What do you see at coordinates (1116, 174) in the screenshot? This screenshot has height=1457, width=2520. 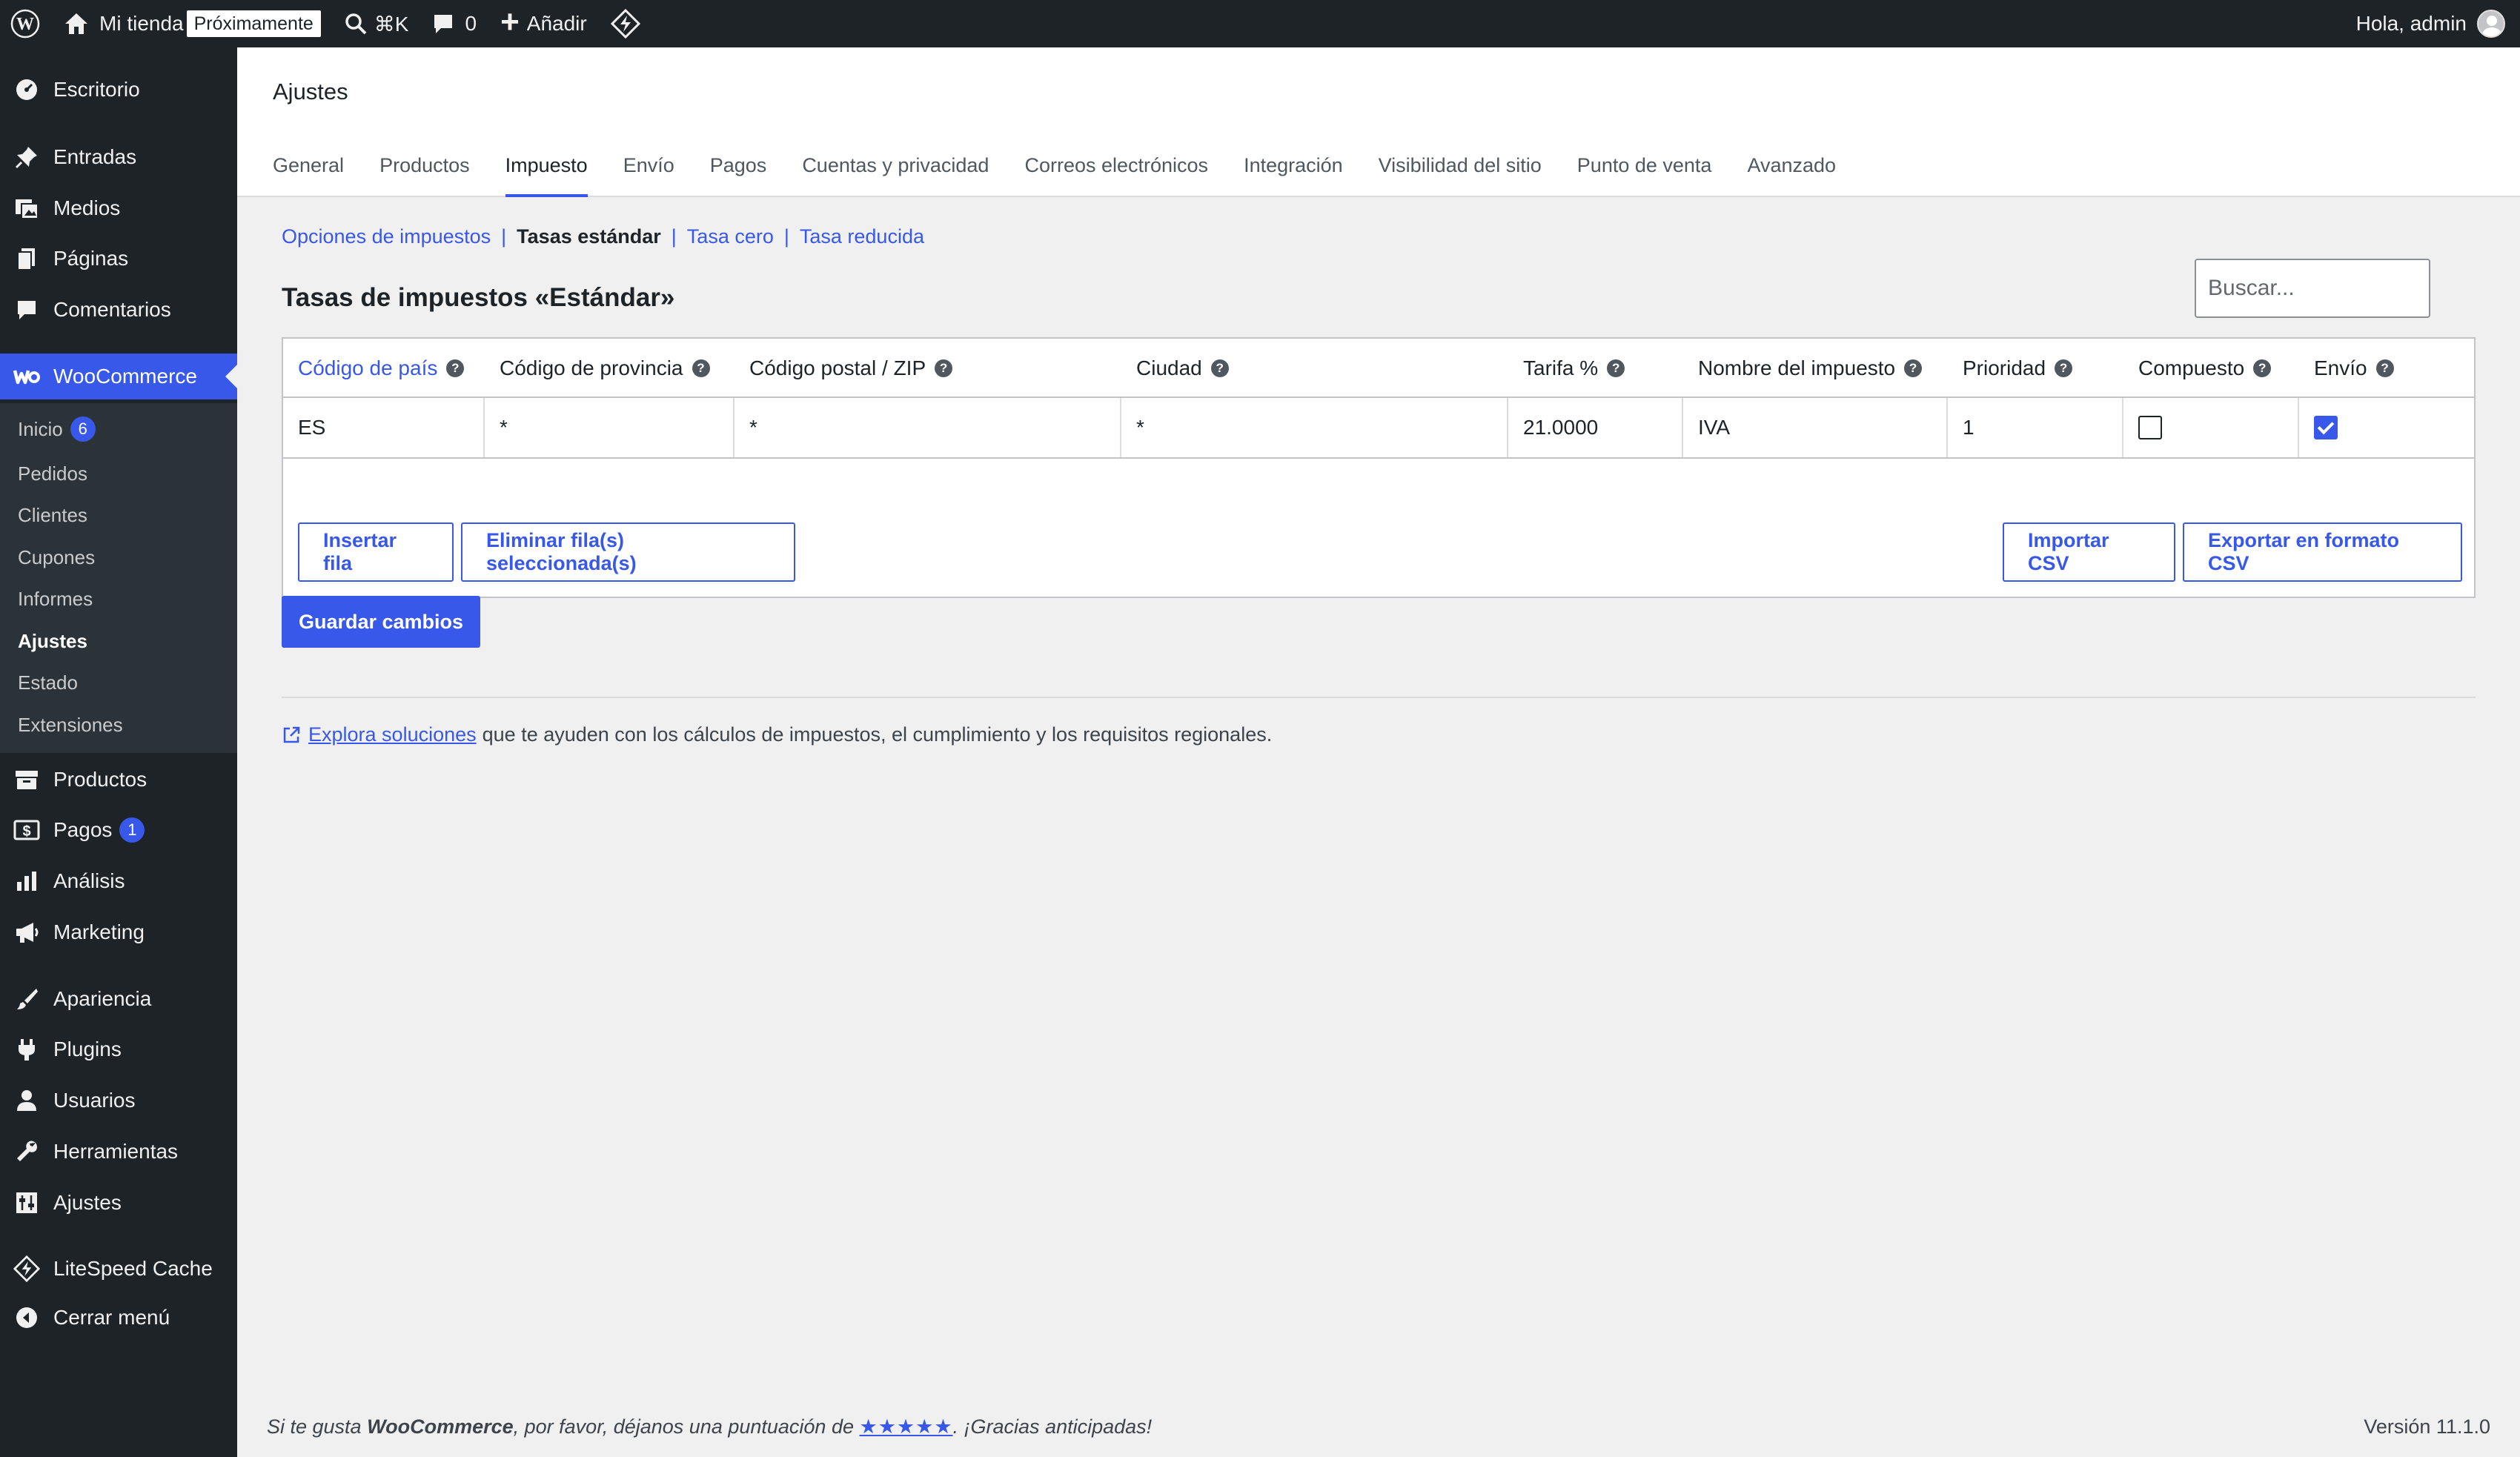 I see `tab-correos: Correos electrónicos` at bounding box center [1116, 174].